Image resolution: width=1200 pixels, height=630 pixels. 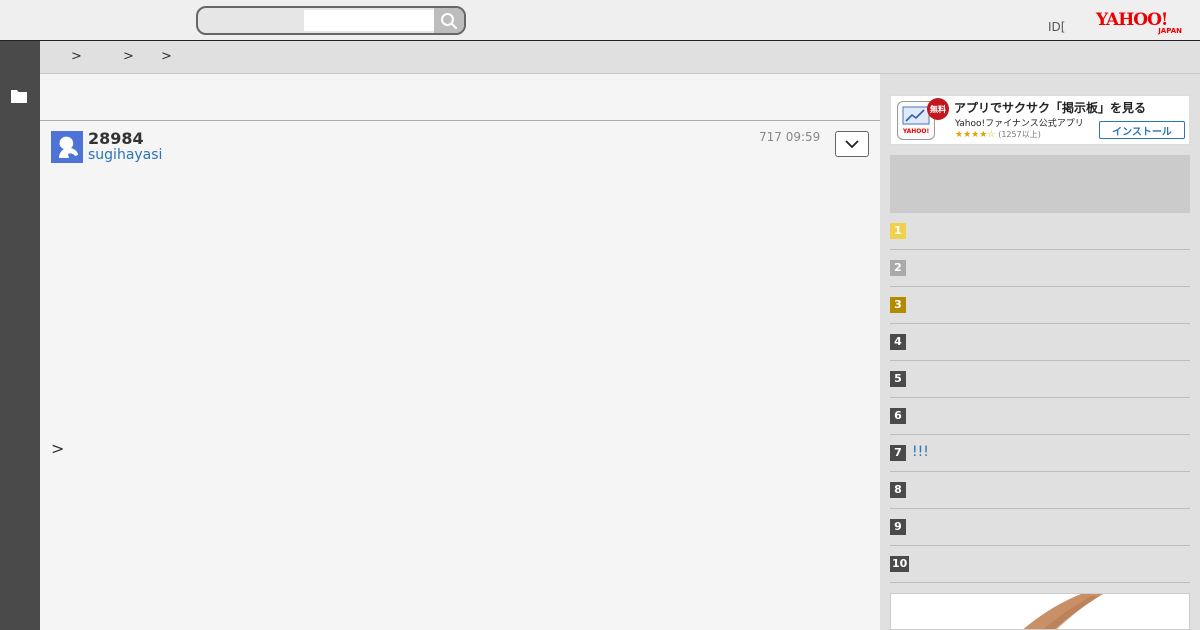 I want to click on app-rating: ★★★★☆ (1257以上), so click(x=998, y=134).